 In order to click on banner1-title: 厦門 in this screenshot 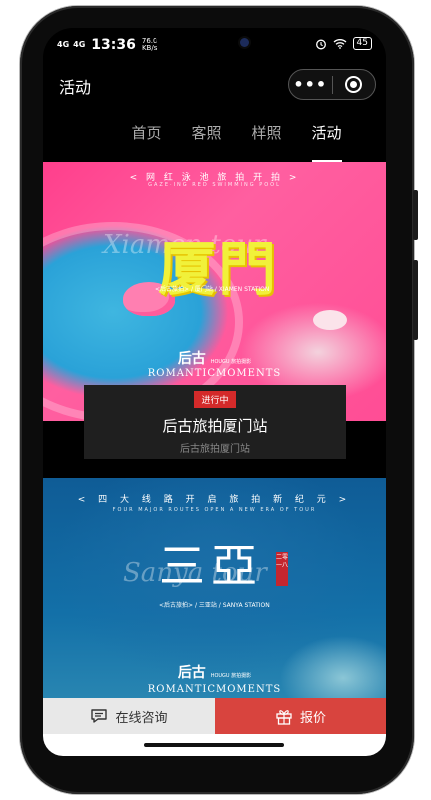, I will do `click(218, 269)`.